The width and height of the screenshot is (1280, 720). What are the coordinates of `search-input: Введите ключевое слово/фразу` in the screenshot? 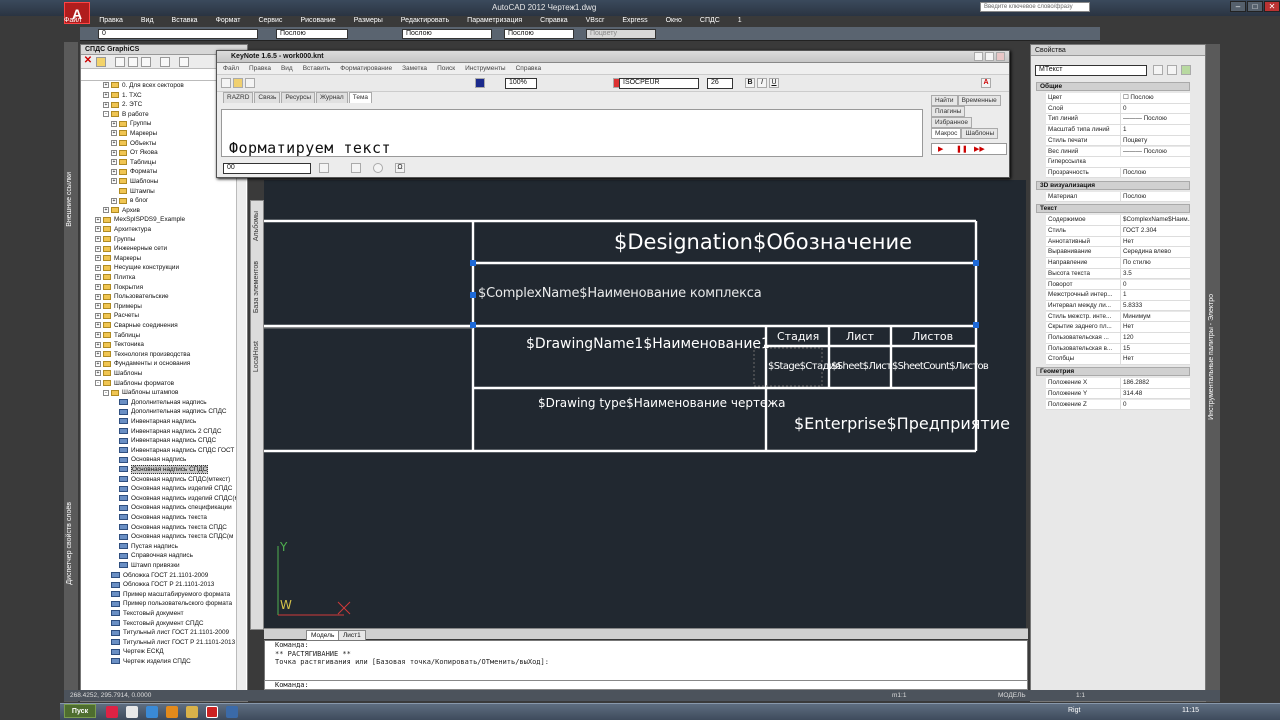 It's located at (1035, 7).